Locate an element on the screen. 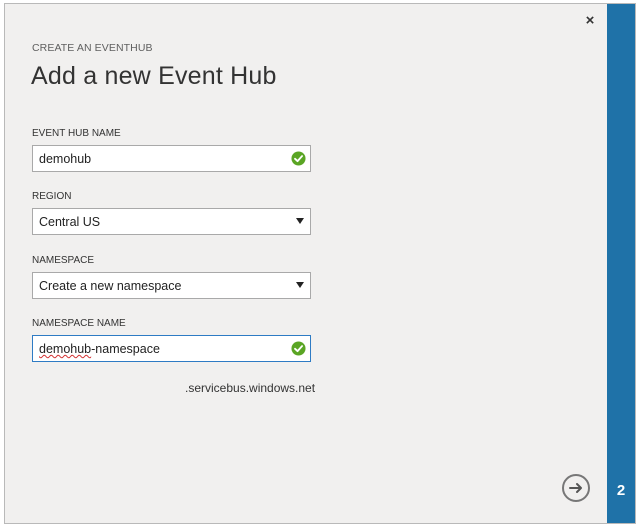 The height and width of the screenshot is (527, 640). wizard-step-bar: 2 is located at coordinates (621, 263).